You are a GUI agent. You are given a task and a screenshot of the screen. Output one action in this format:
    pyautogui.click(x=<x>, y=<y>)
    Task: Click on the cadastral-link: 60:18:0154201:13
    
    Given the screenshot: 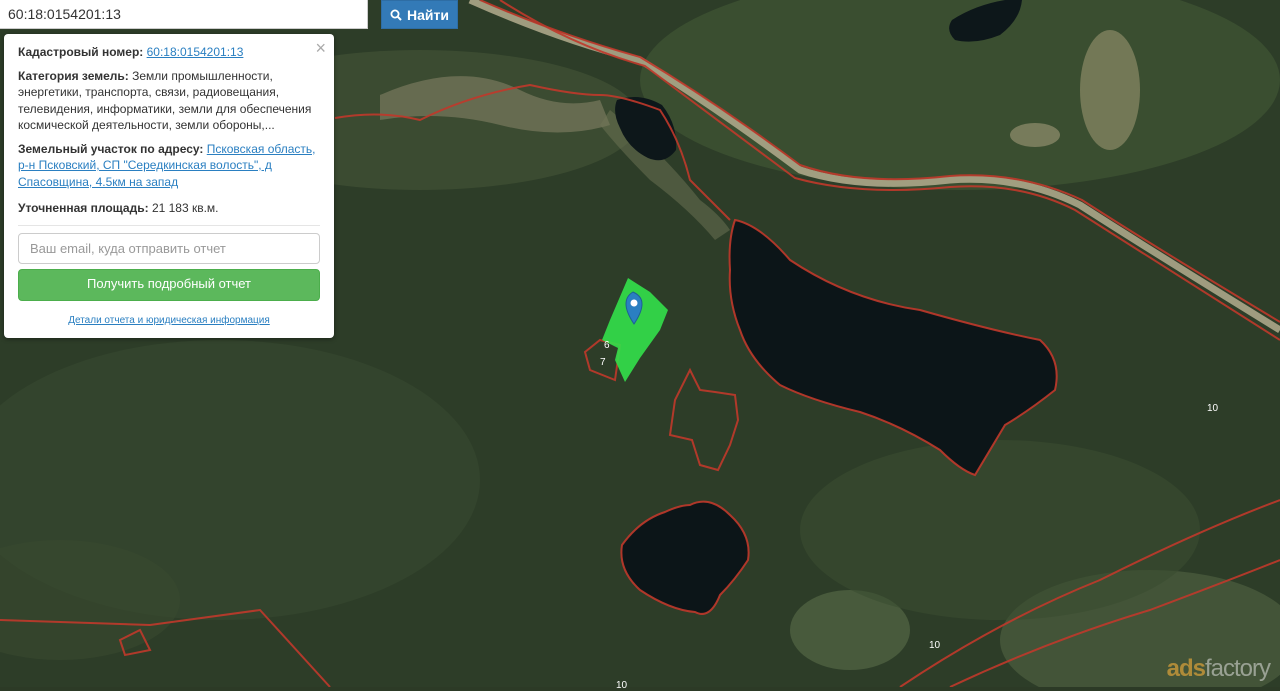 What is the action you would take?
    pyautogui.click(x=195, y=52)
    